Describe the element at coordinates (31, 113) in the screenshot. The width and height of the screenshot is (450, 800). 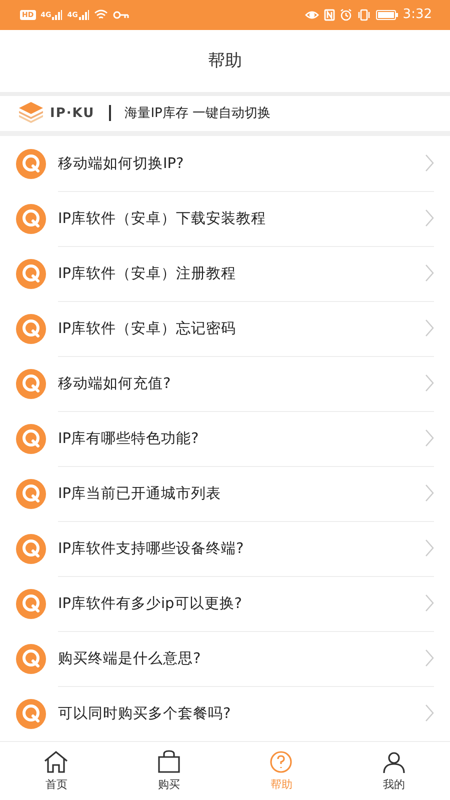
I see `logo-icon` at that location.